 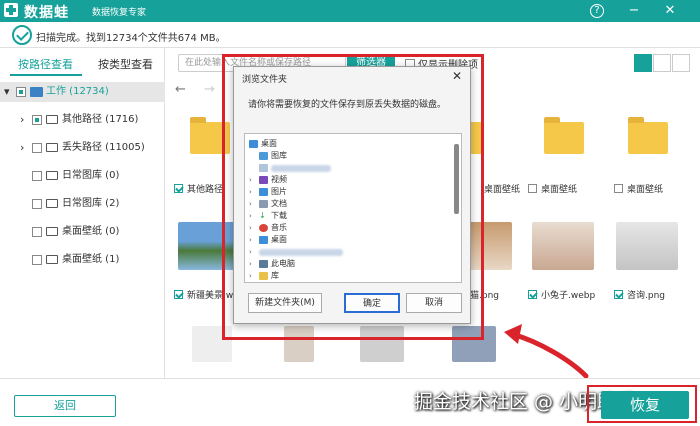 I want to click on tab-by-path: 按路径查看, so click(x=45, y=64).